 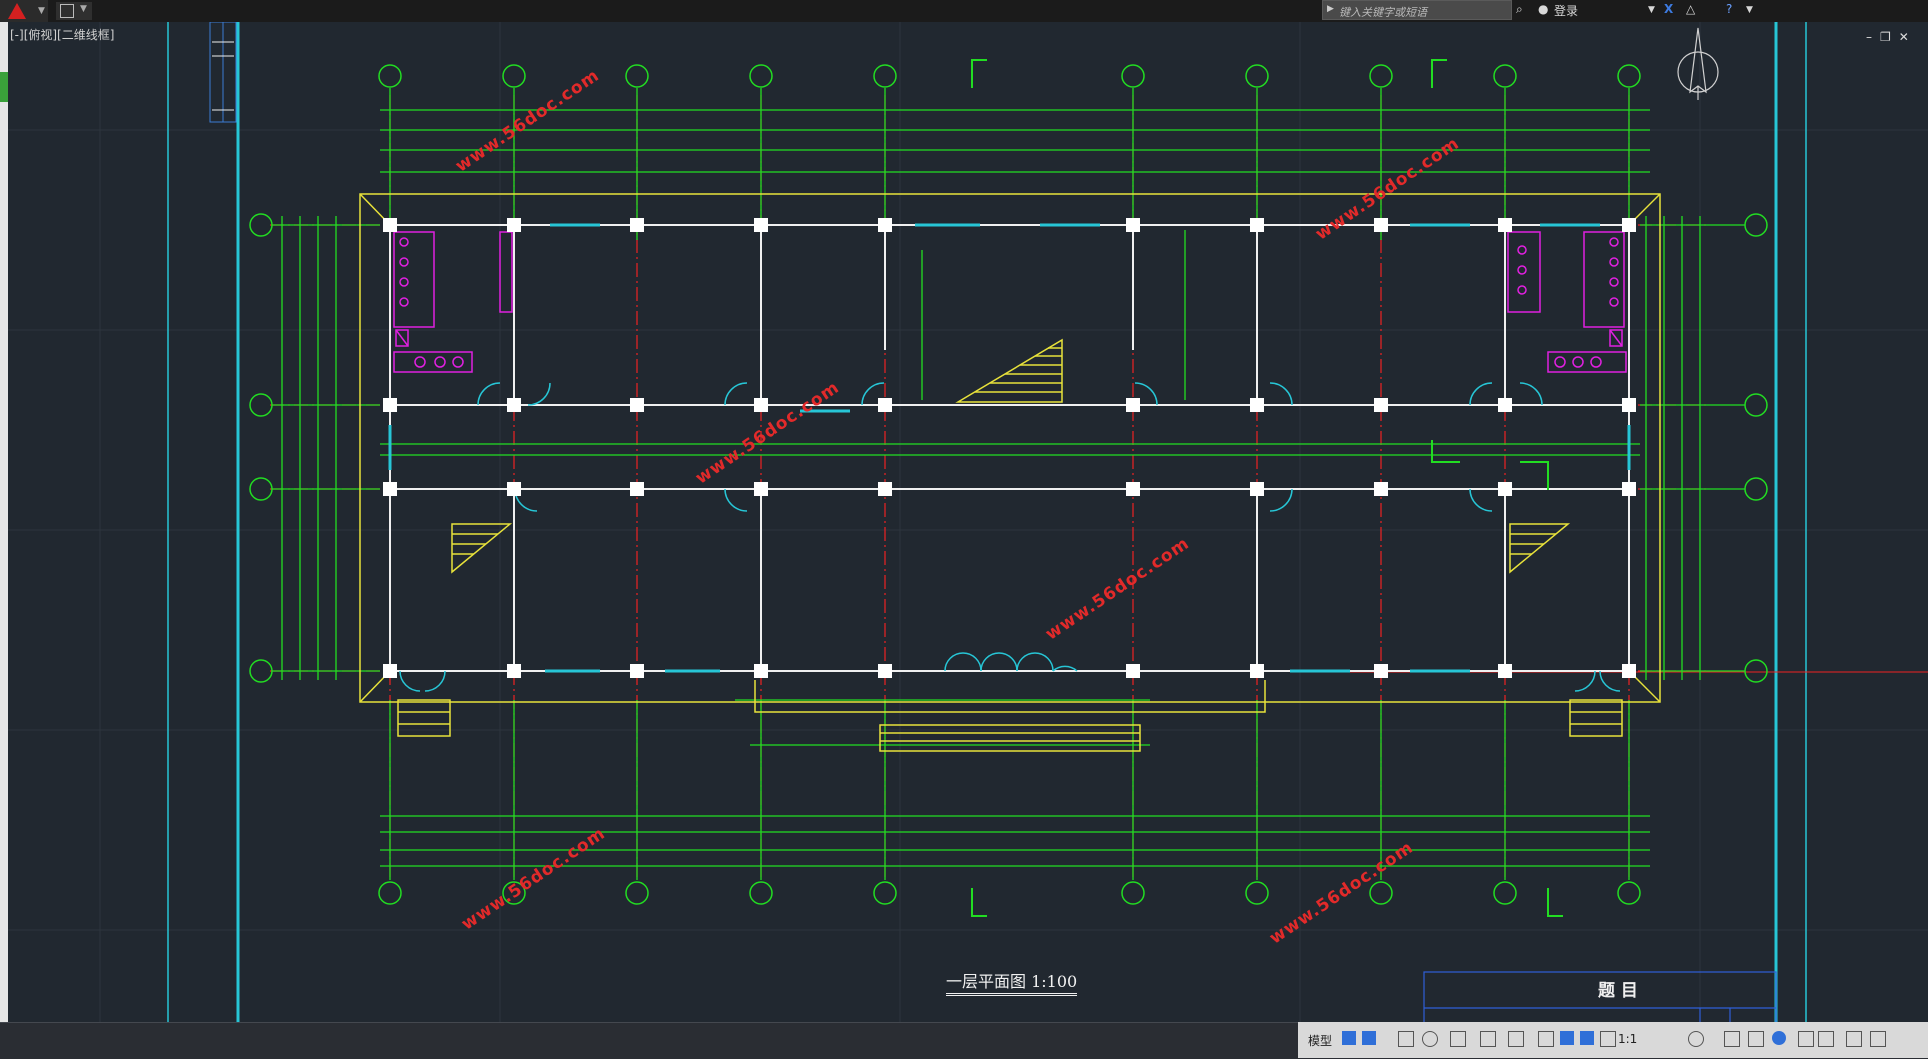 I want to click on quick-access-toolbar: ▼, so click(x=74, y=11).